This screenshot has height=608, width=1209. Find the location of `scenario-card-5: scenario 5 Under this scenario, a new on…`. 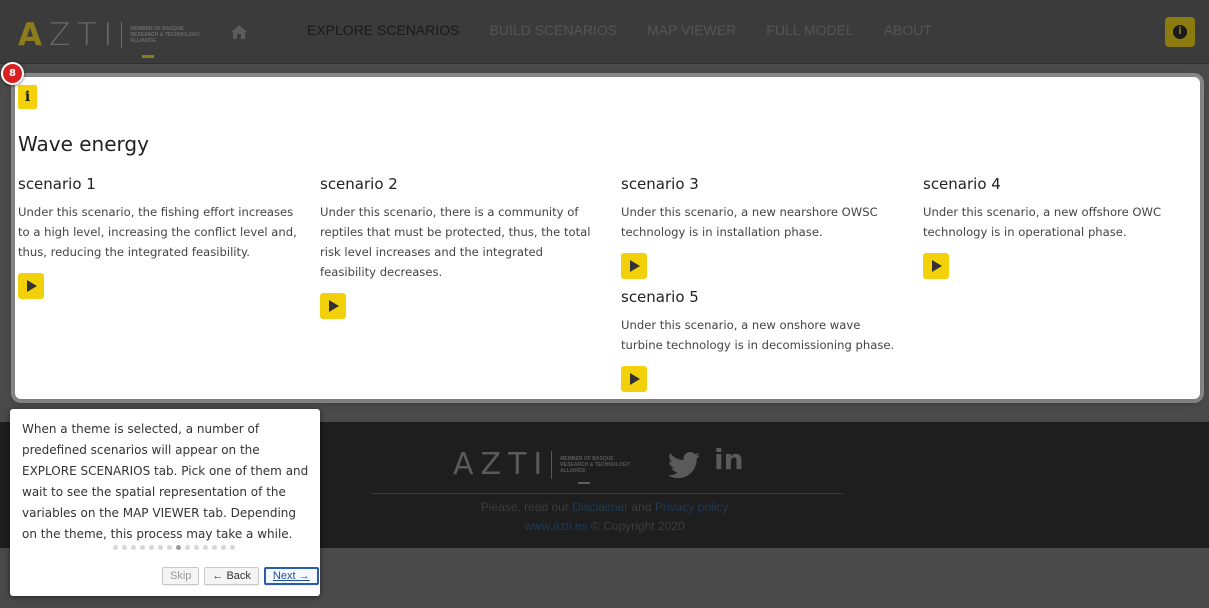

scenario-card-5: scenario 5 Under this scenario, a new on… is located at coordinates (761, 340).